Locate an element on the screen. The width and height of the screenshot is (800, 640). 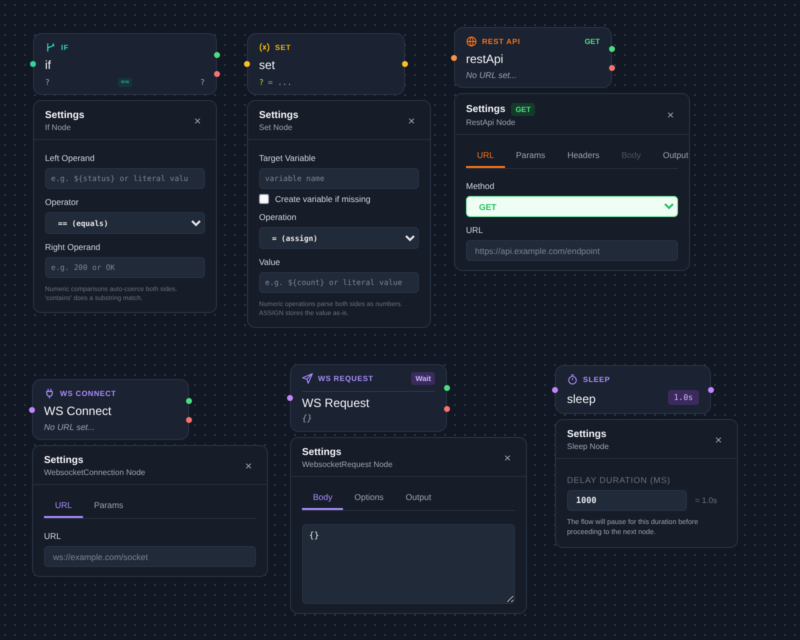
panel-subtitle: If Node is located at coordinates (58, 127).